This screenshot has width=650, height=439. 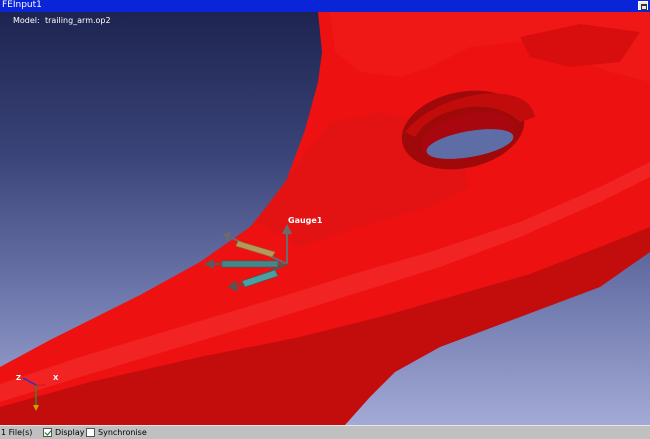 I want to click on model-filename: trailing_arm.op2, so click(x=78, y=20).